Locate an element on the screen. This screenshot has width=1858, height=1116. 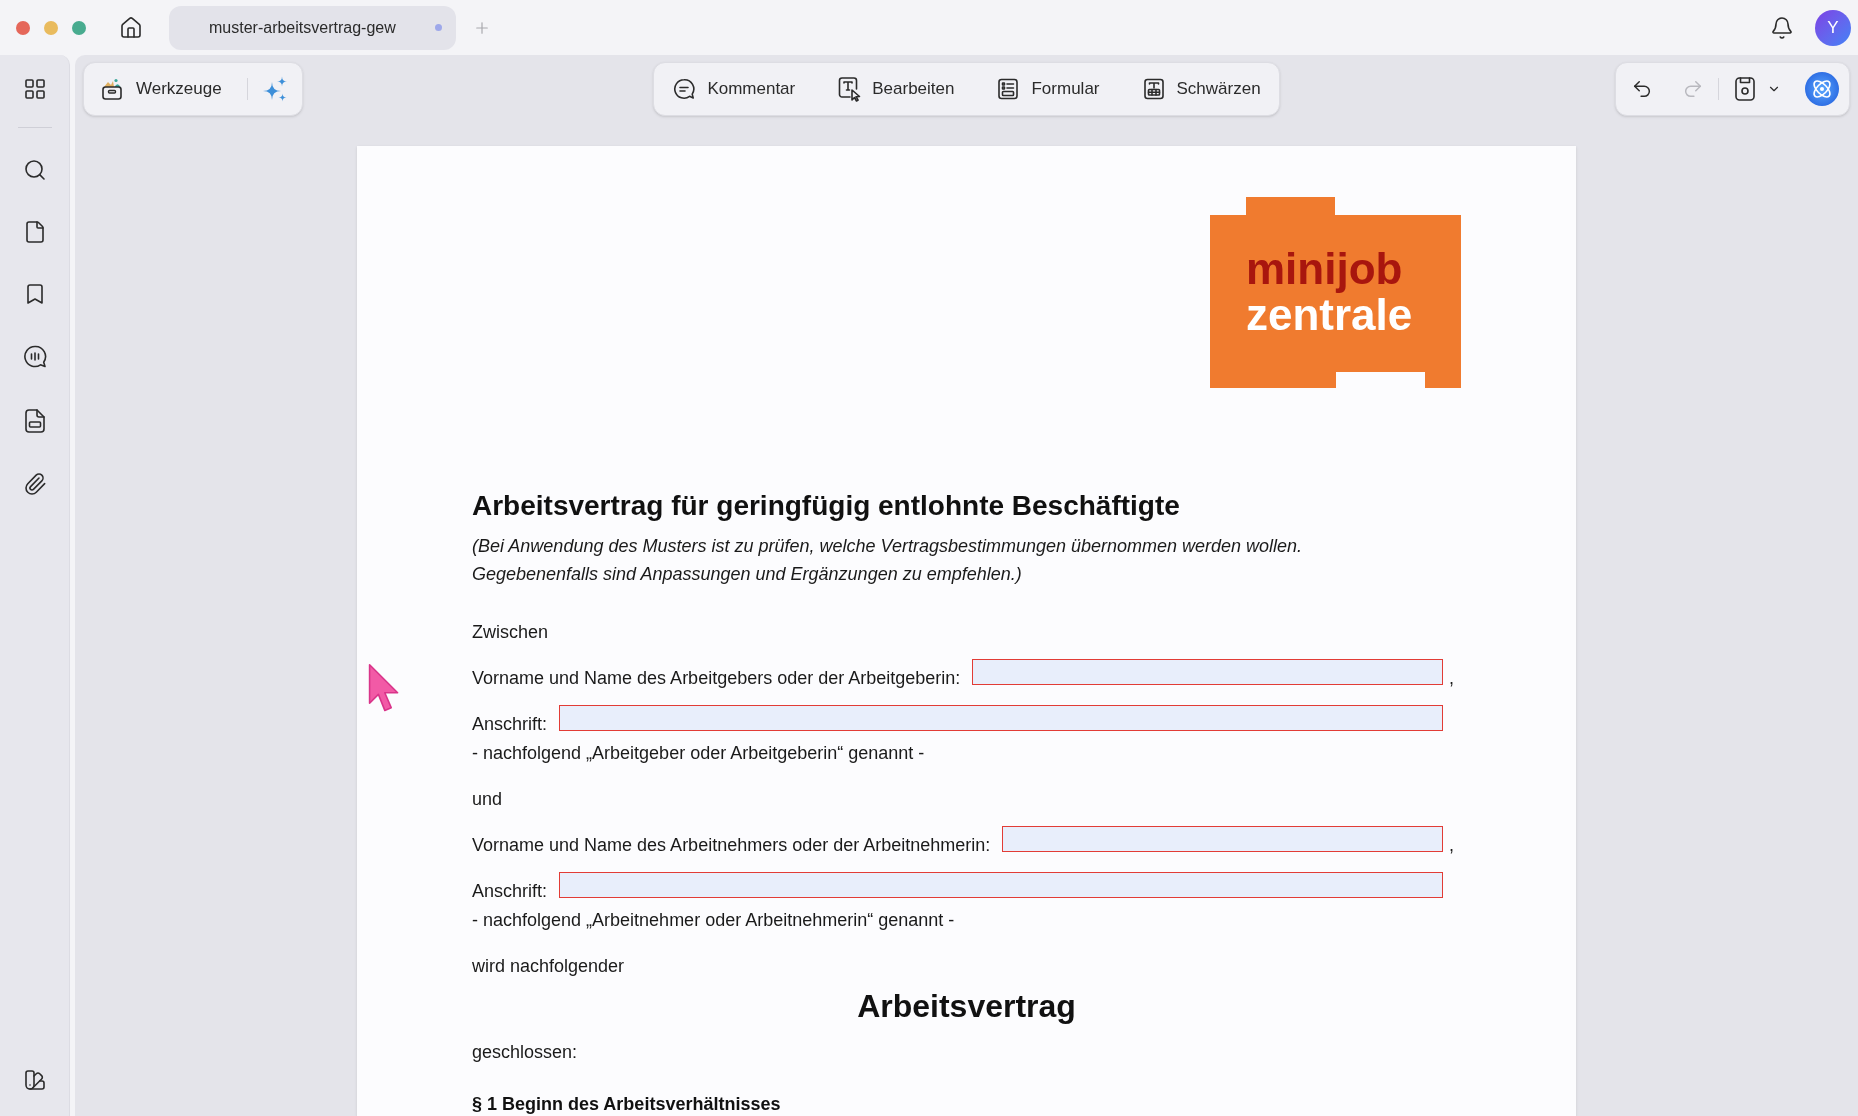
mode-button: Bearbeiten is located at coordinates (896, 89).